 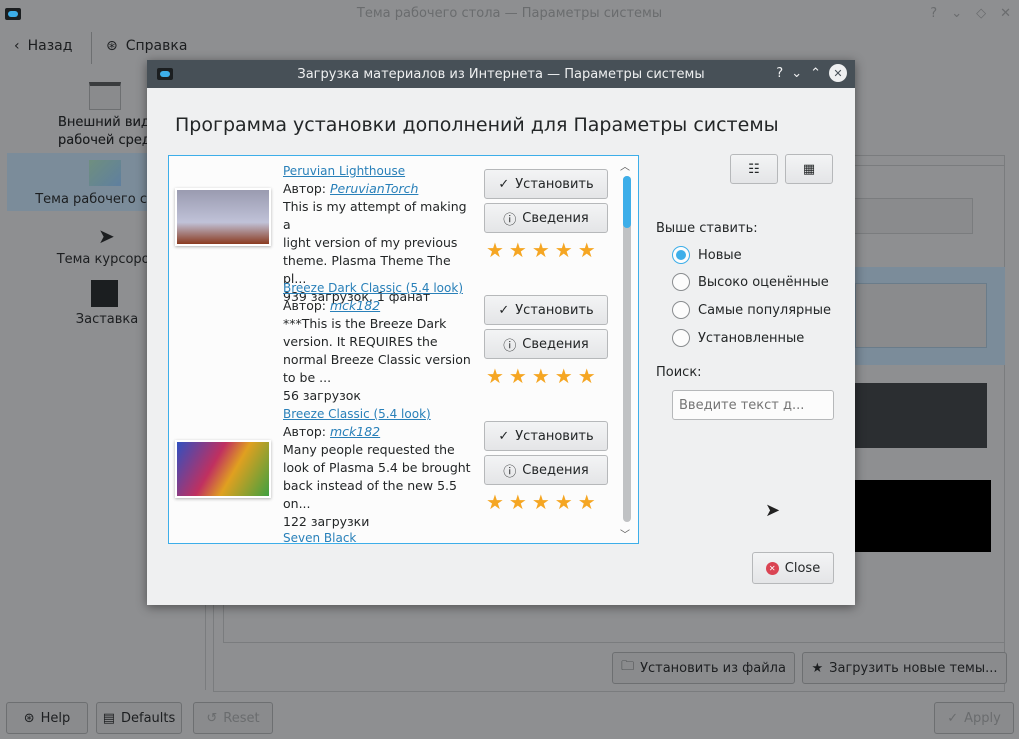 What do you see at coordinates (105, 173) in the screenshot?
I see `desktop-theme-icon` at bounding box center [105, 173].